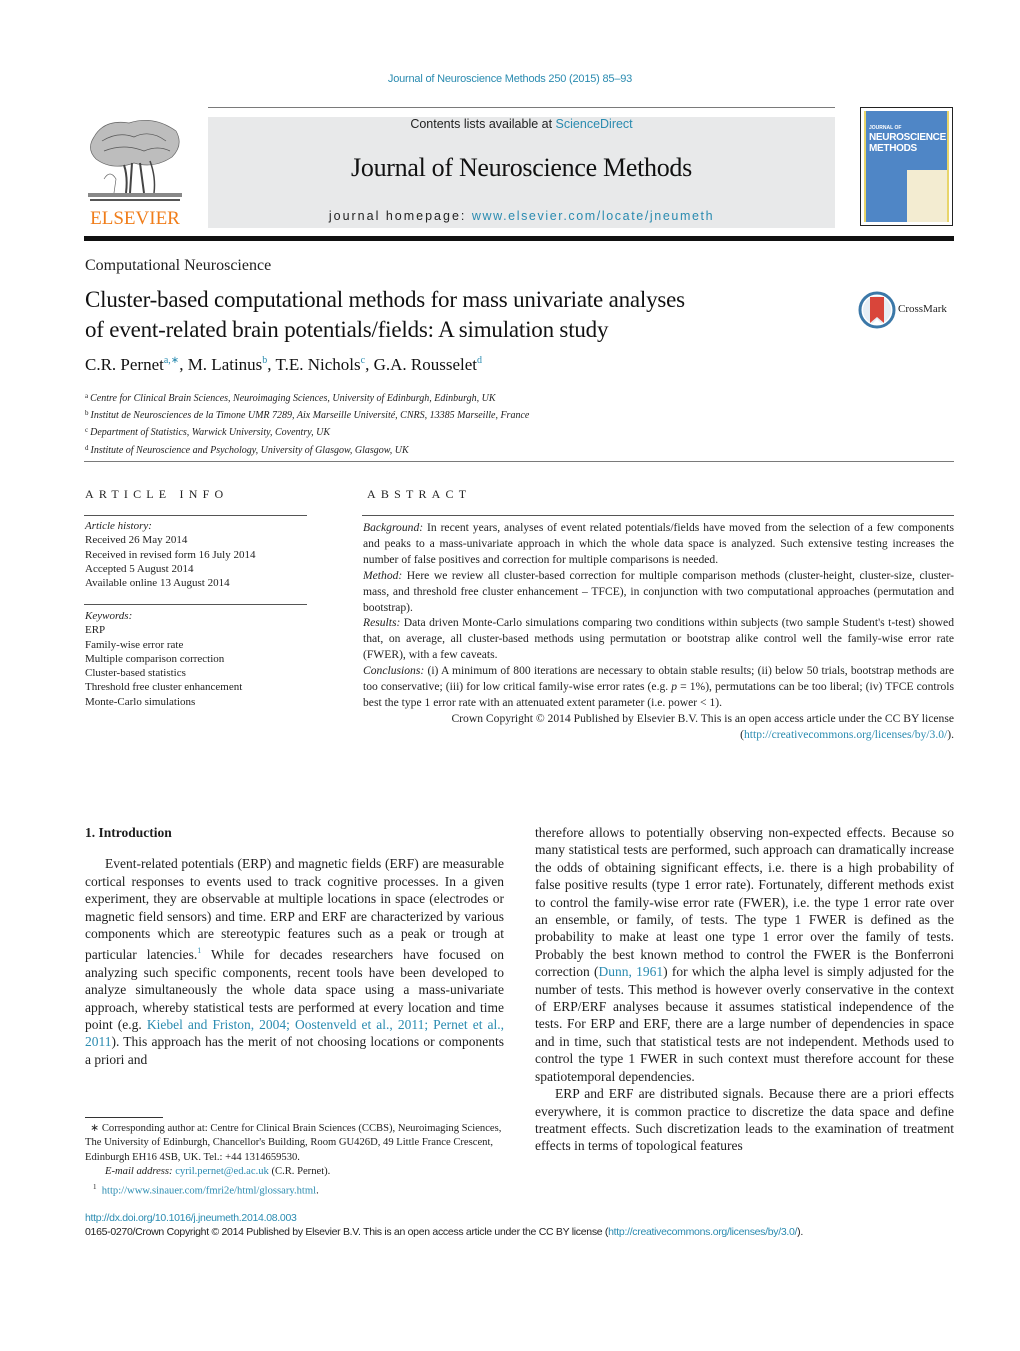 The width and height of the screenshot is (1020, 1351). Describe the element at coordinates (877, 310) in the screenshot. I see `crossmark-icon` at that location.